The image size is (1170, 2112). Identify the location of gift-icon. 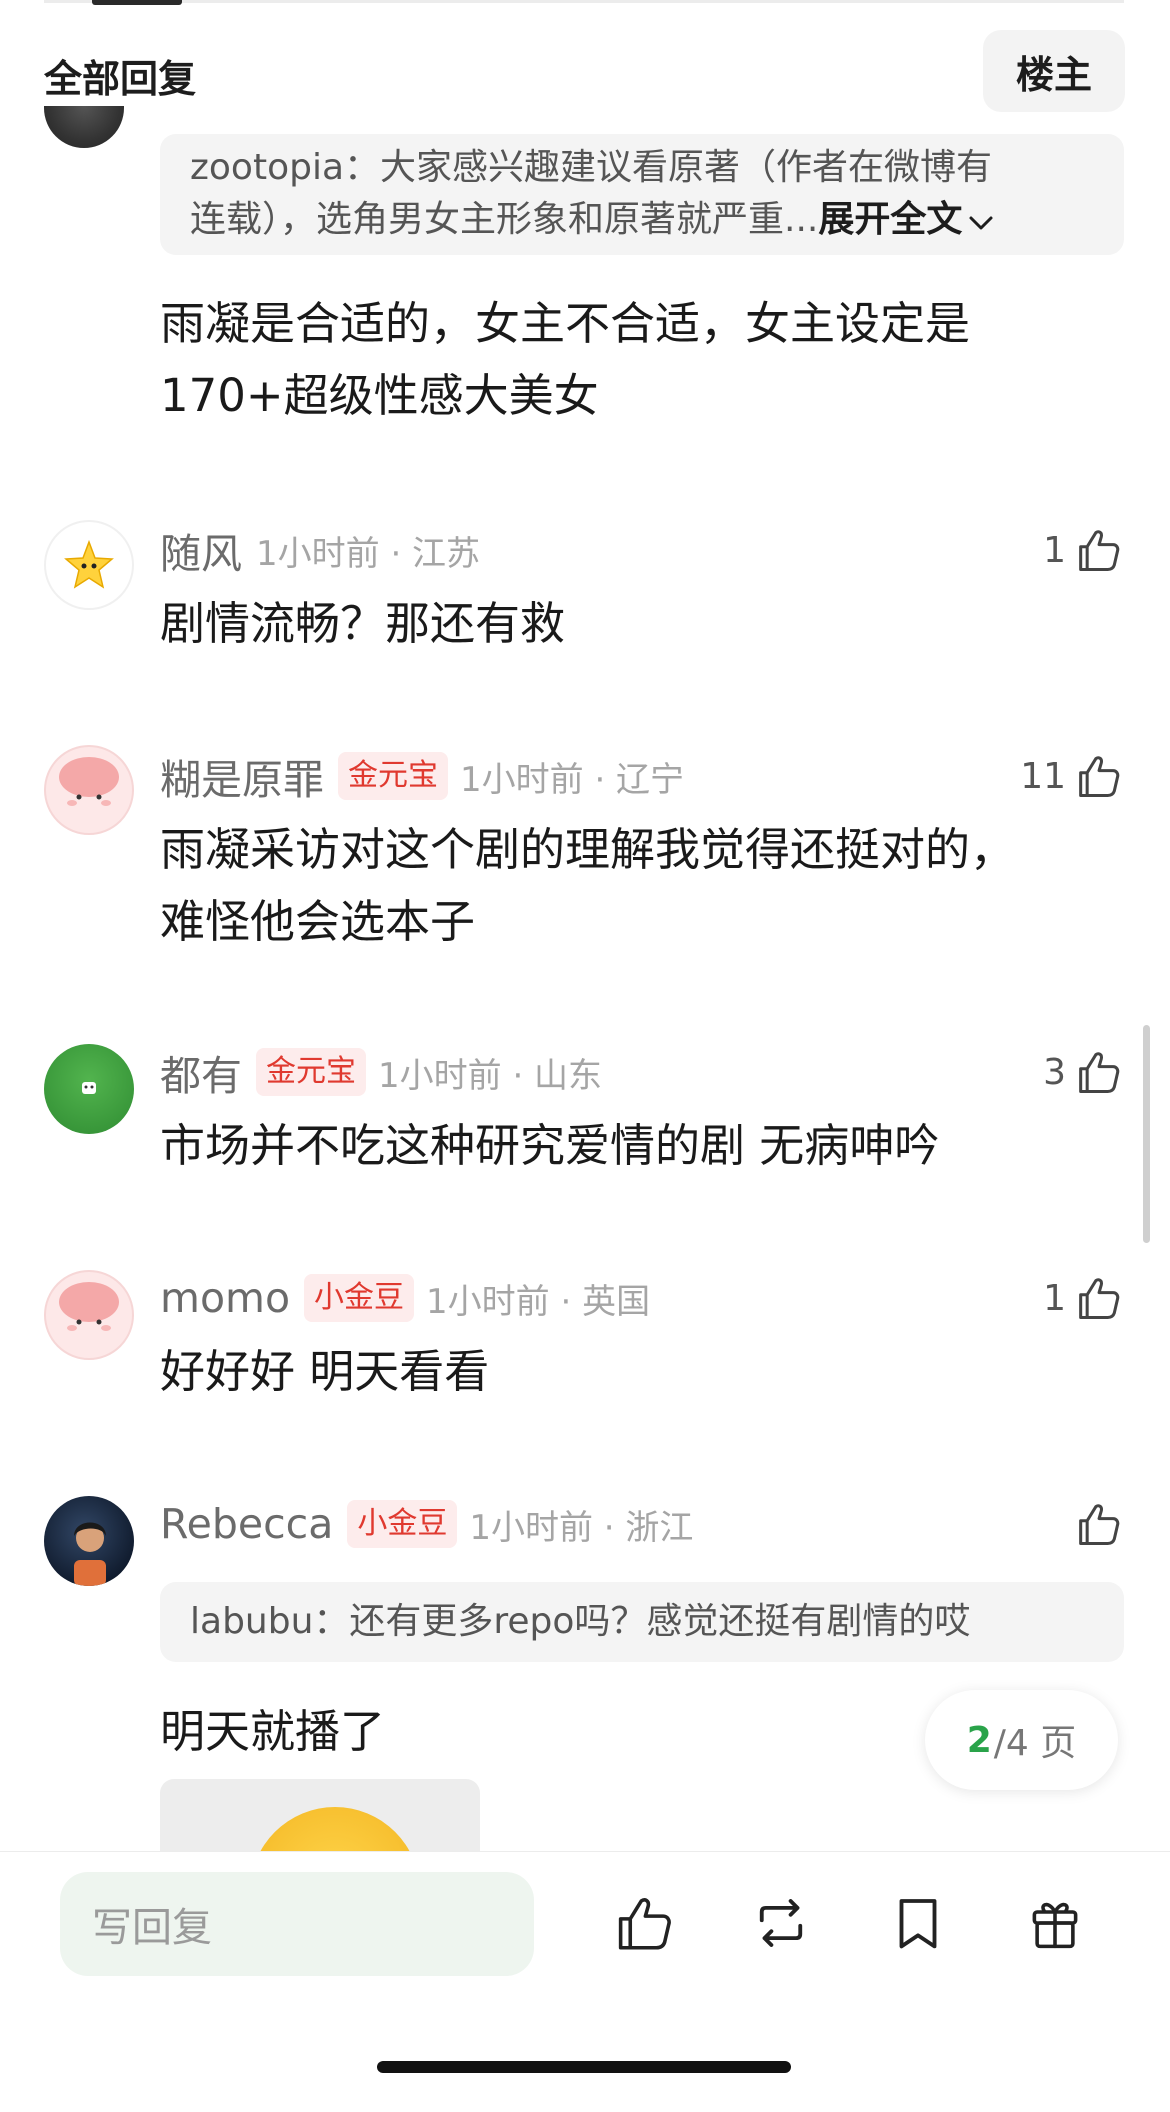
(1055, 1923).